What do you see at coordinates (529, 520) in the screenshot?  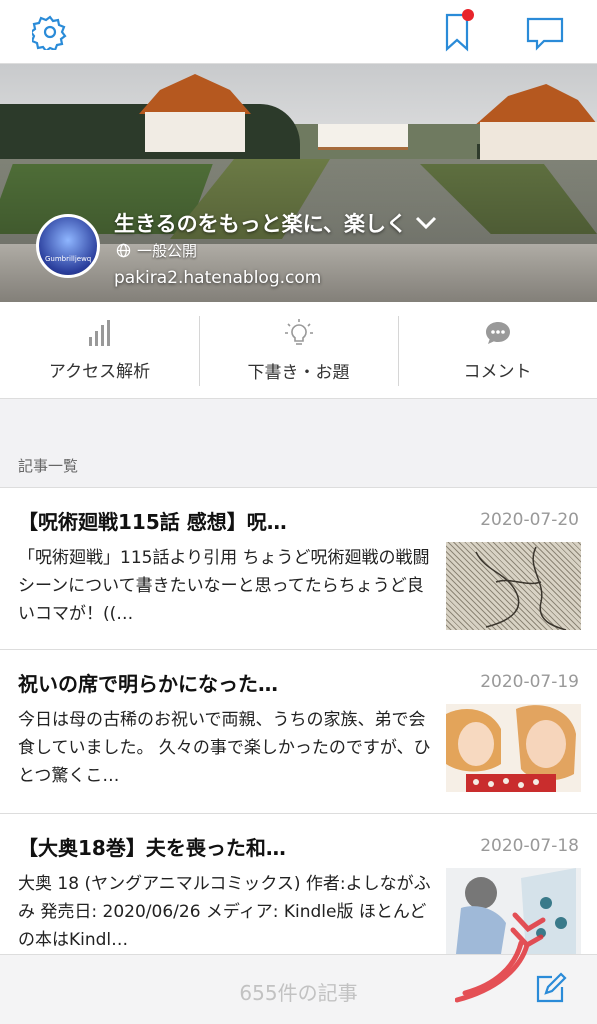 I see `entry-date: 2020-07-20` at bounding box center [529, 520].